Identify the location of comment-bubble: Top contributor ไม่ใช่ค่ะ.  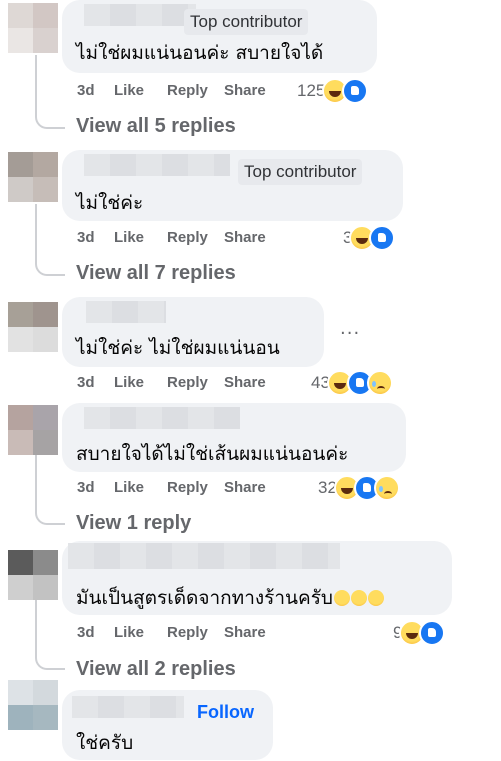
(232, 185).